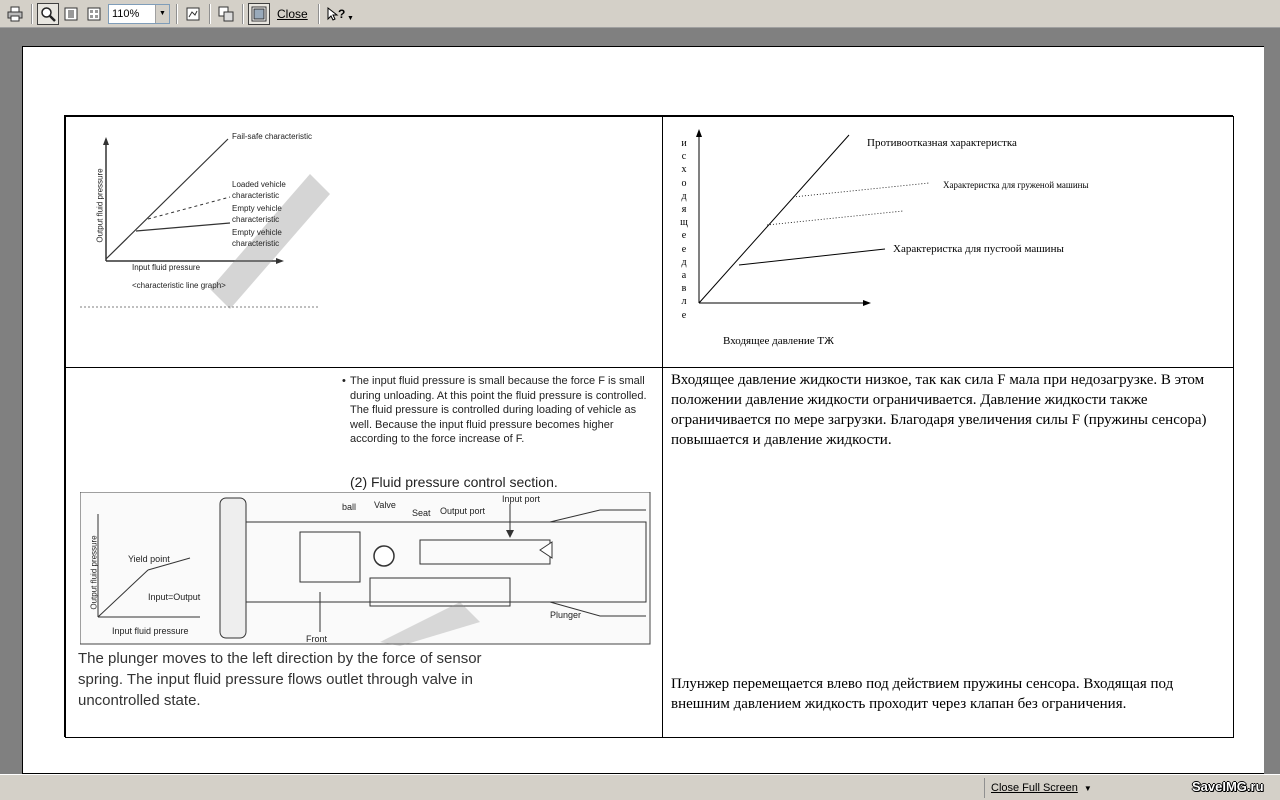  What do you see at coordinates (640, 787) in the screenshot?
I see `status-bar: Close Full Screen ▼ SaveIMG.ru` at bounding box center [640, 787].